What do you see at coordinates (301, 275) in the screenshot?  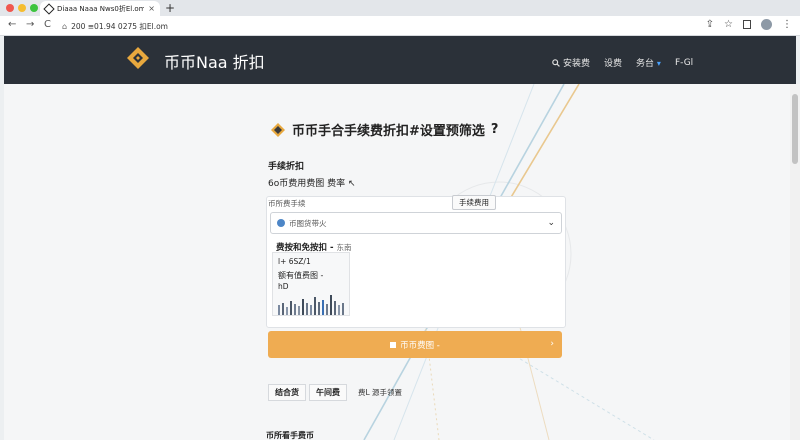 I see `mini-stat-line-2: 额有值费图 -` at bounding box center [301, 275].